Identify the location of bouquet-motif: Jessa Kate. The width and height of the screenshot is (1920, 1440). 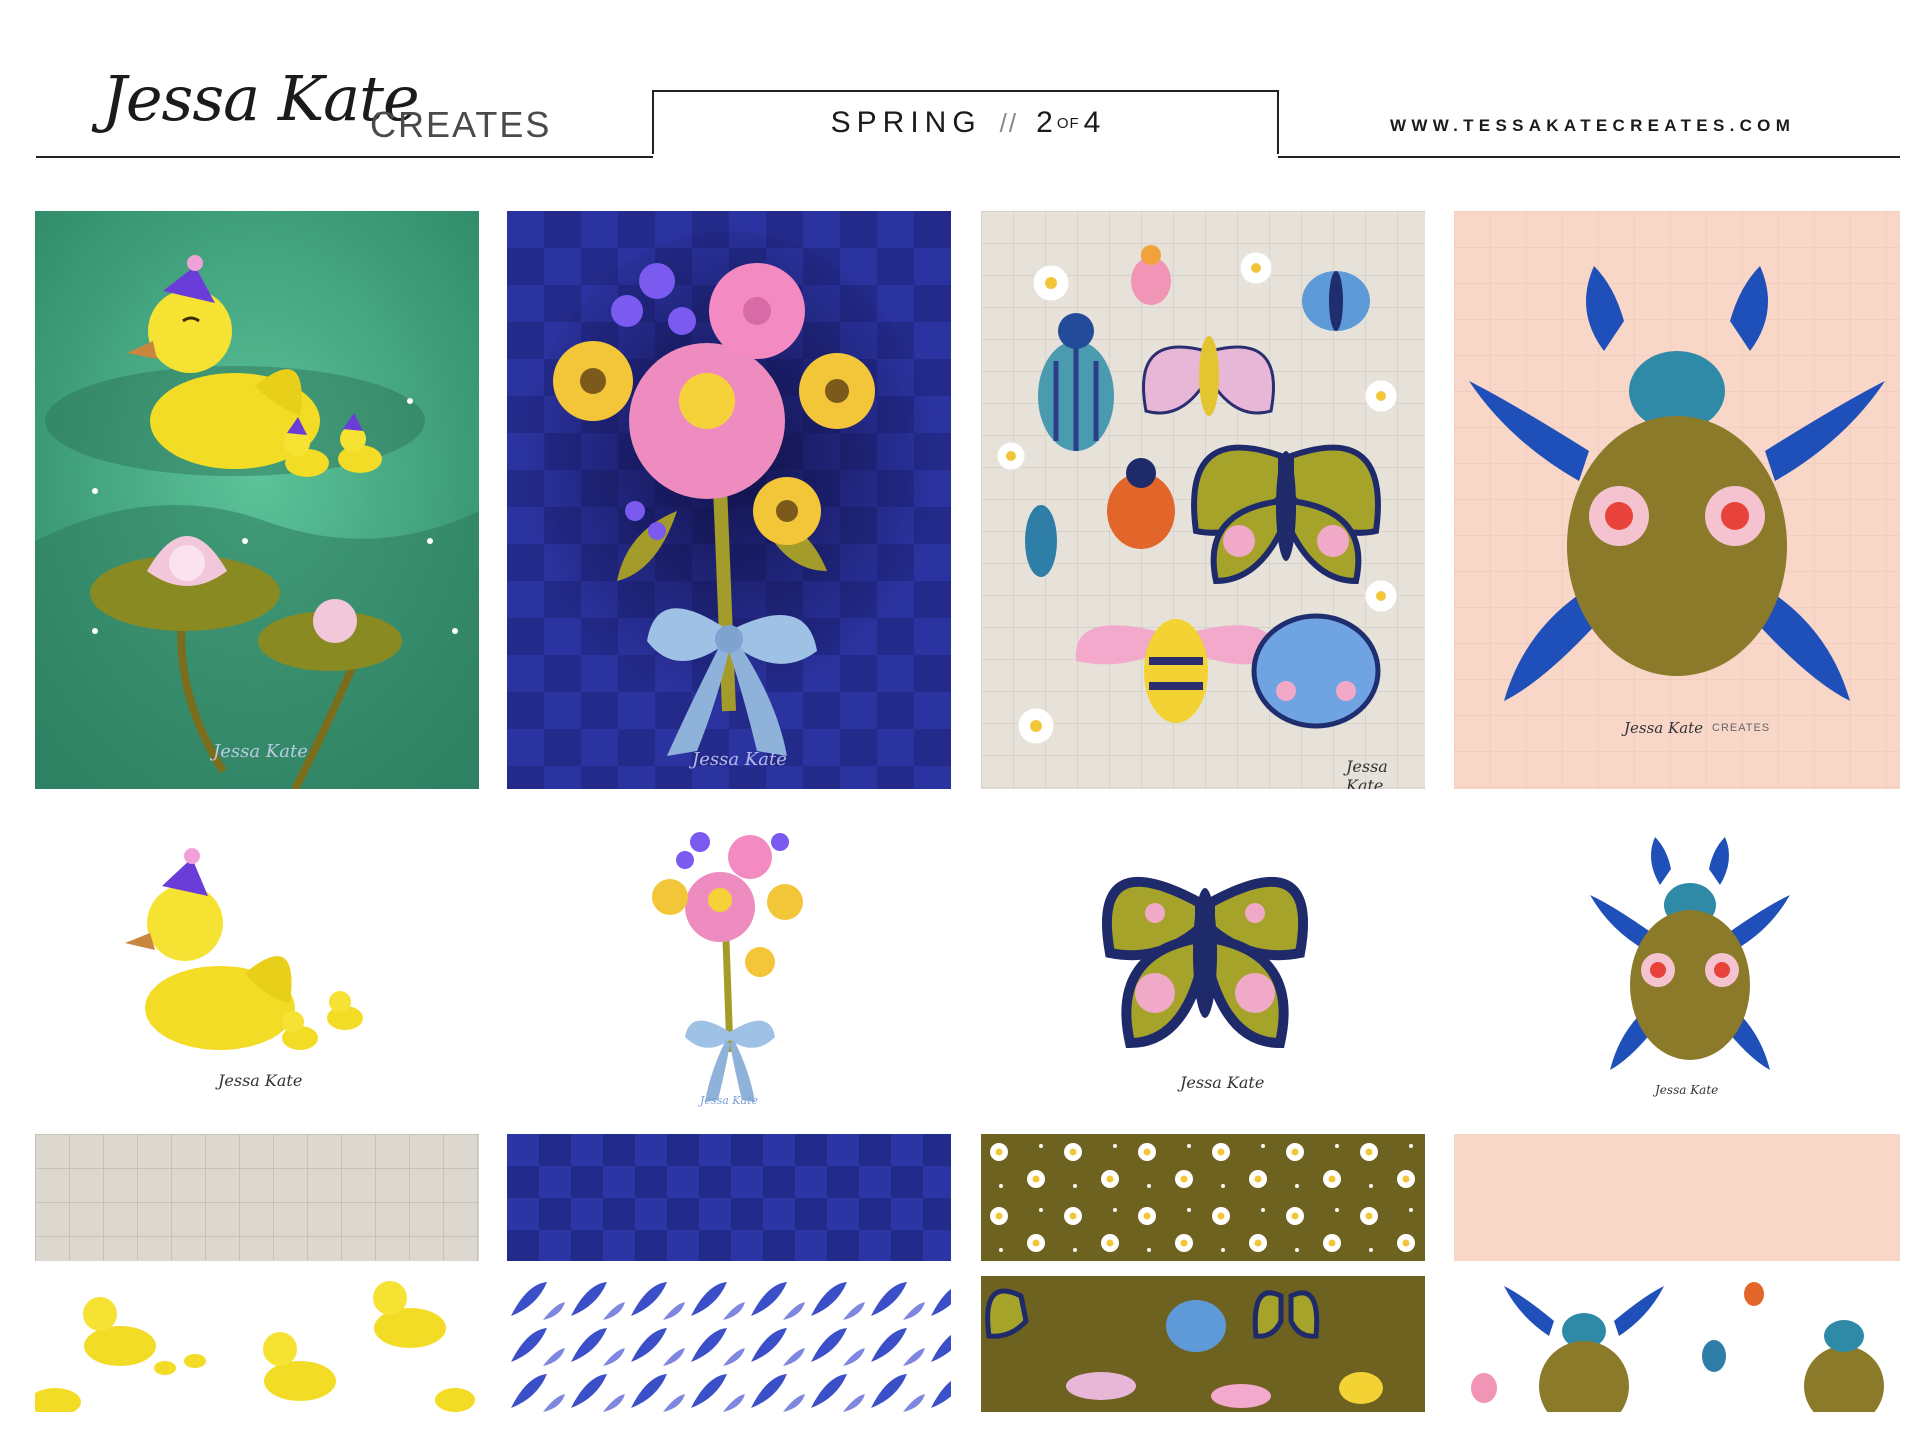
(730, 962).